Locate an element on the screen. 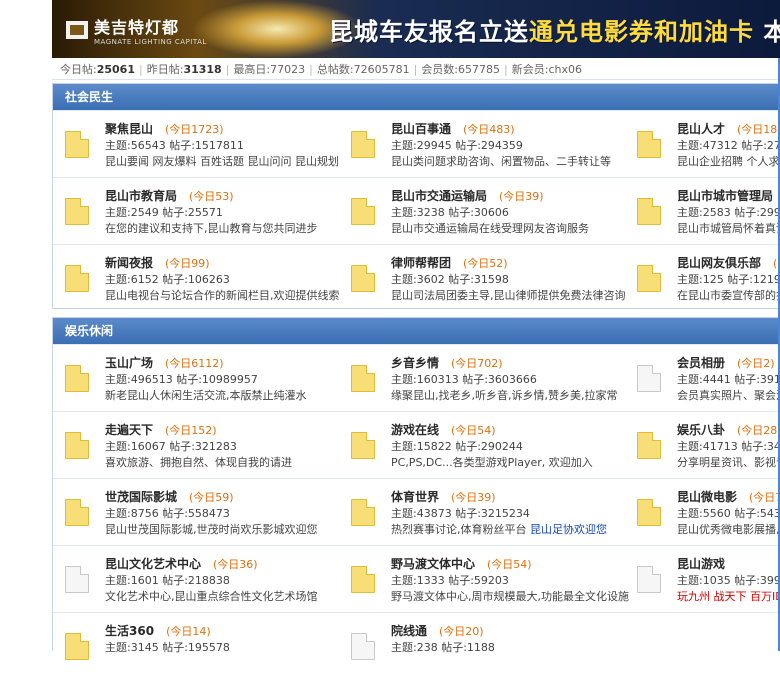 This screenshot has height=679, width=780. stat-yesterday-label: 昨日帖: is located at coordinates (165, 69).